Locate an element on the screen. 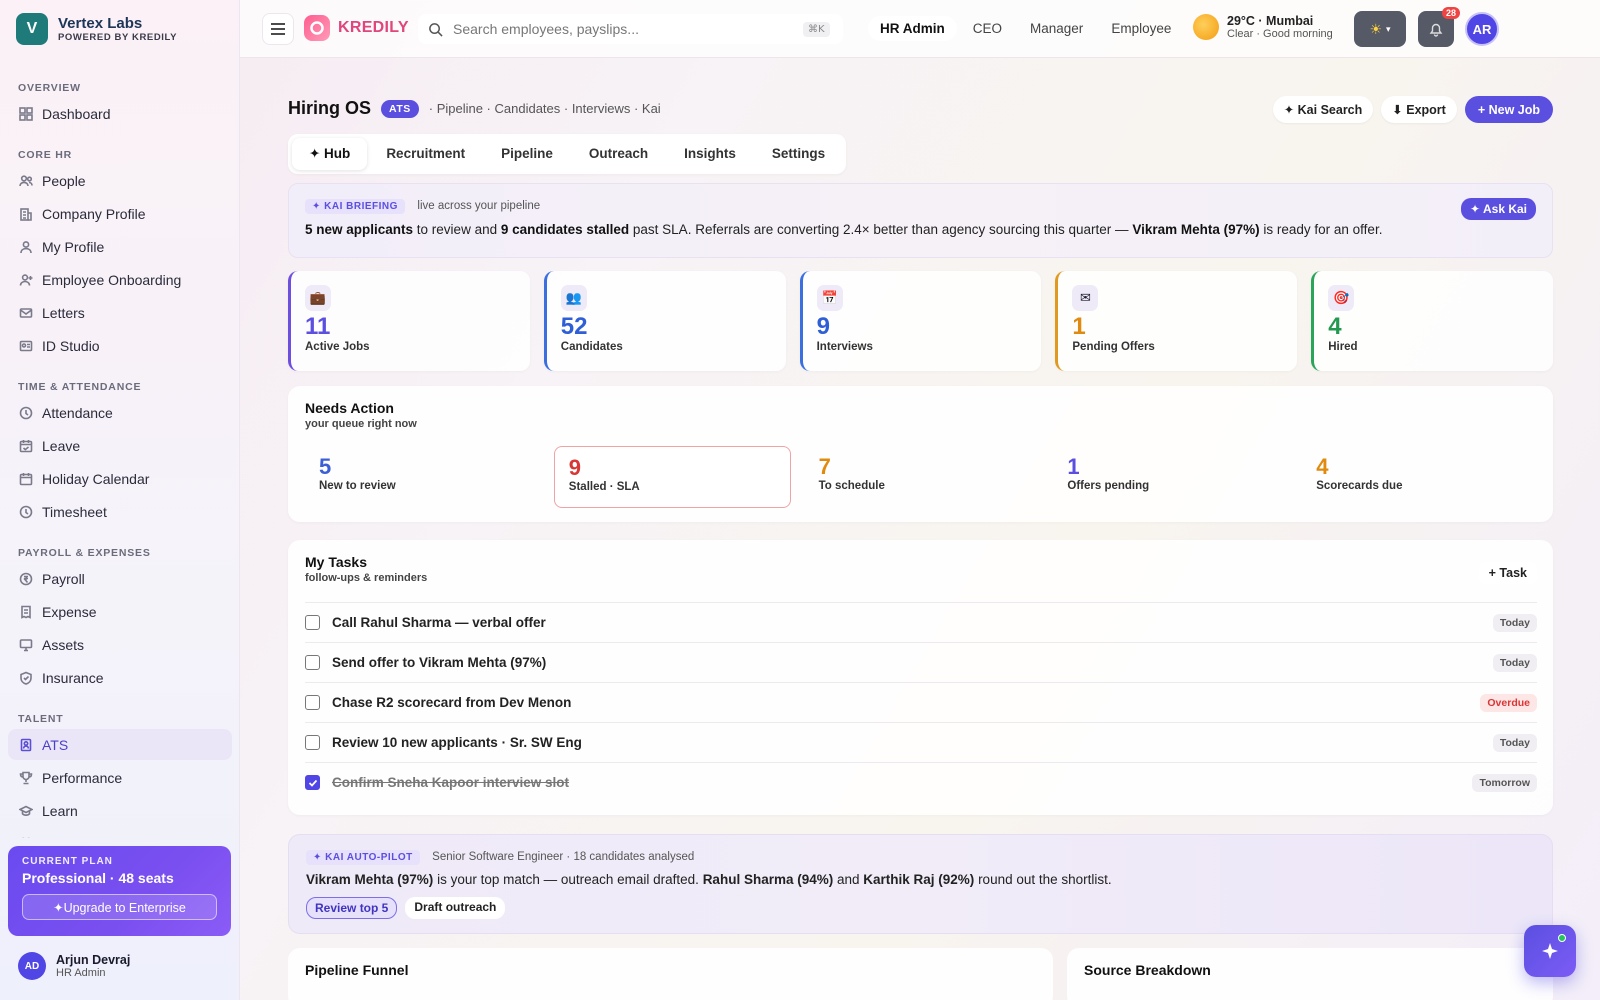 Image resolution: width=1600 pixels, height=1000 pixels. tab-outreach: Outreach is located at coordinates (618, 154).